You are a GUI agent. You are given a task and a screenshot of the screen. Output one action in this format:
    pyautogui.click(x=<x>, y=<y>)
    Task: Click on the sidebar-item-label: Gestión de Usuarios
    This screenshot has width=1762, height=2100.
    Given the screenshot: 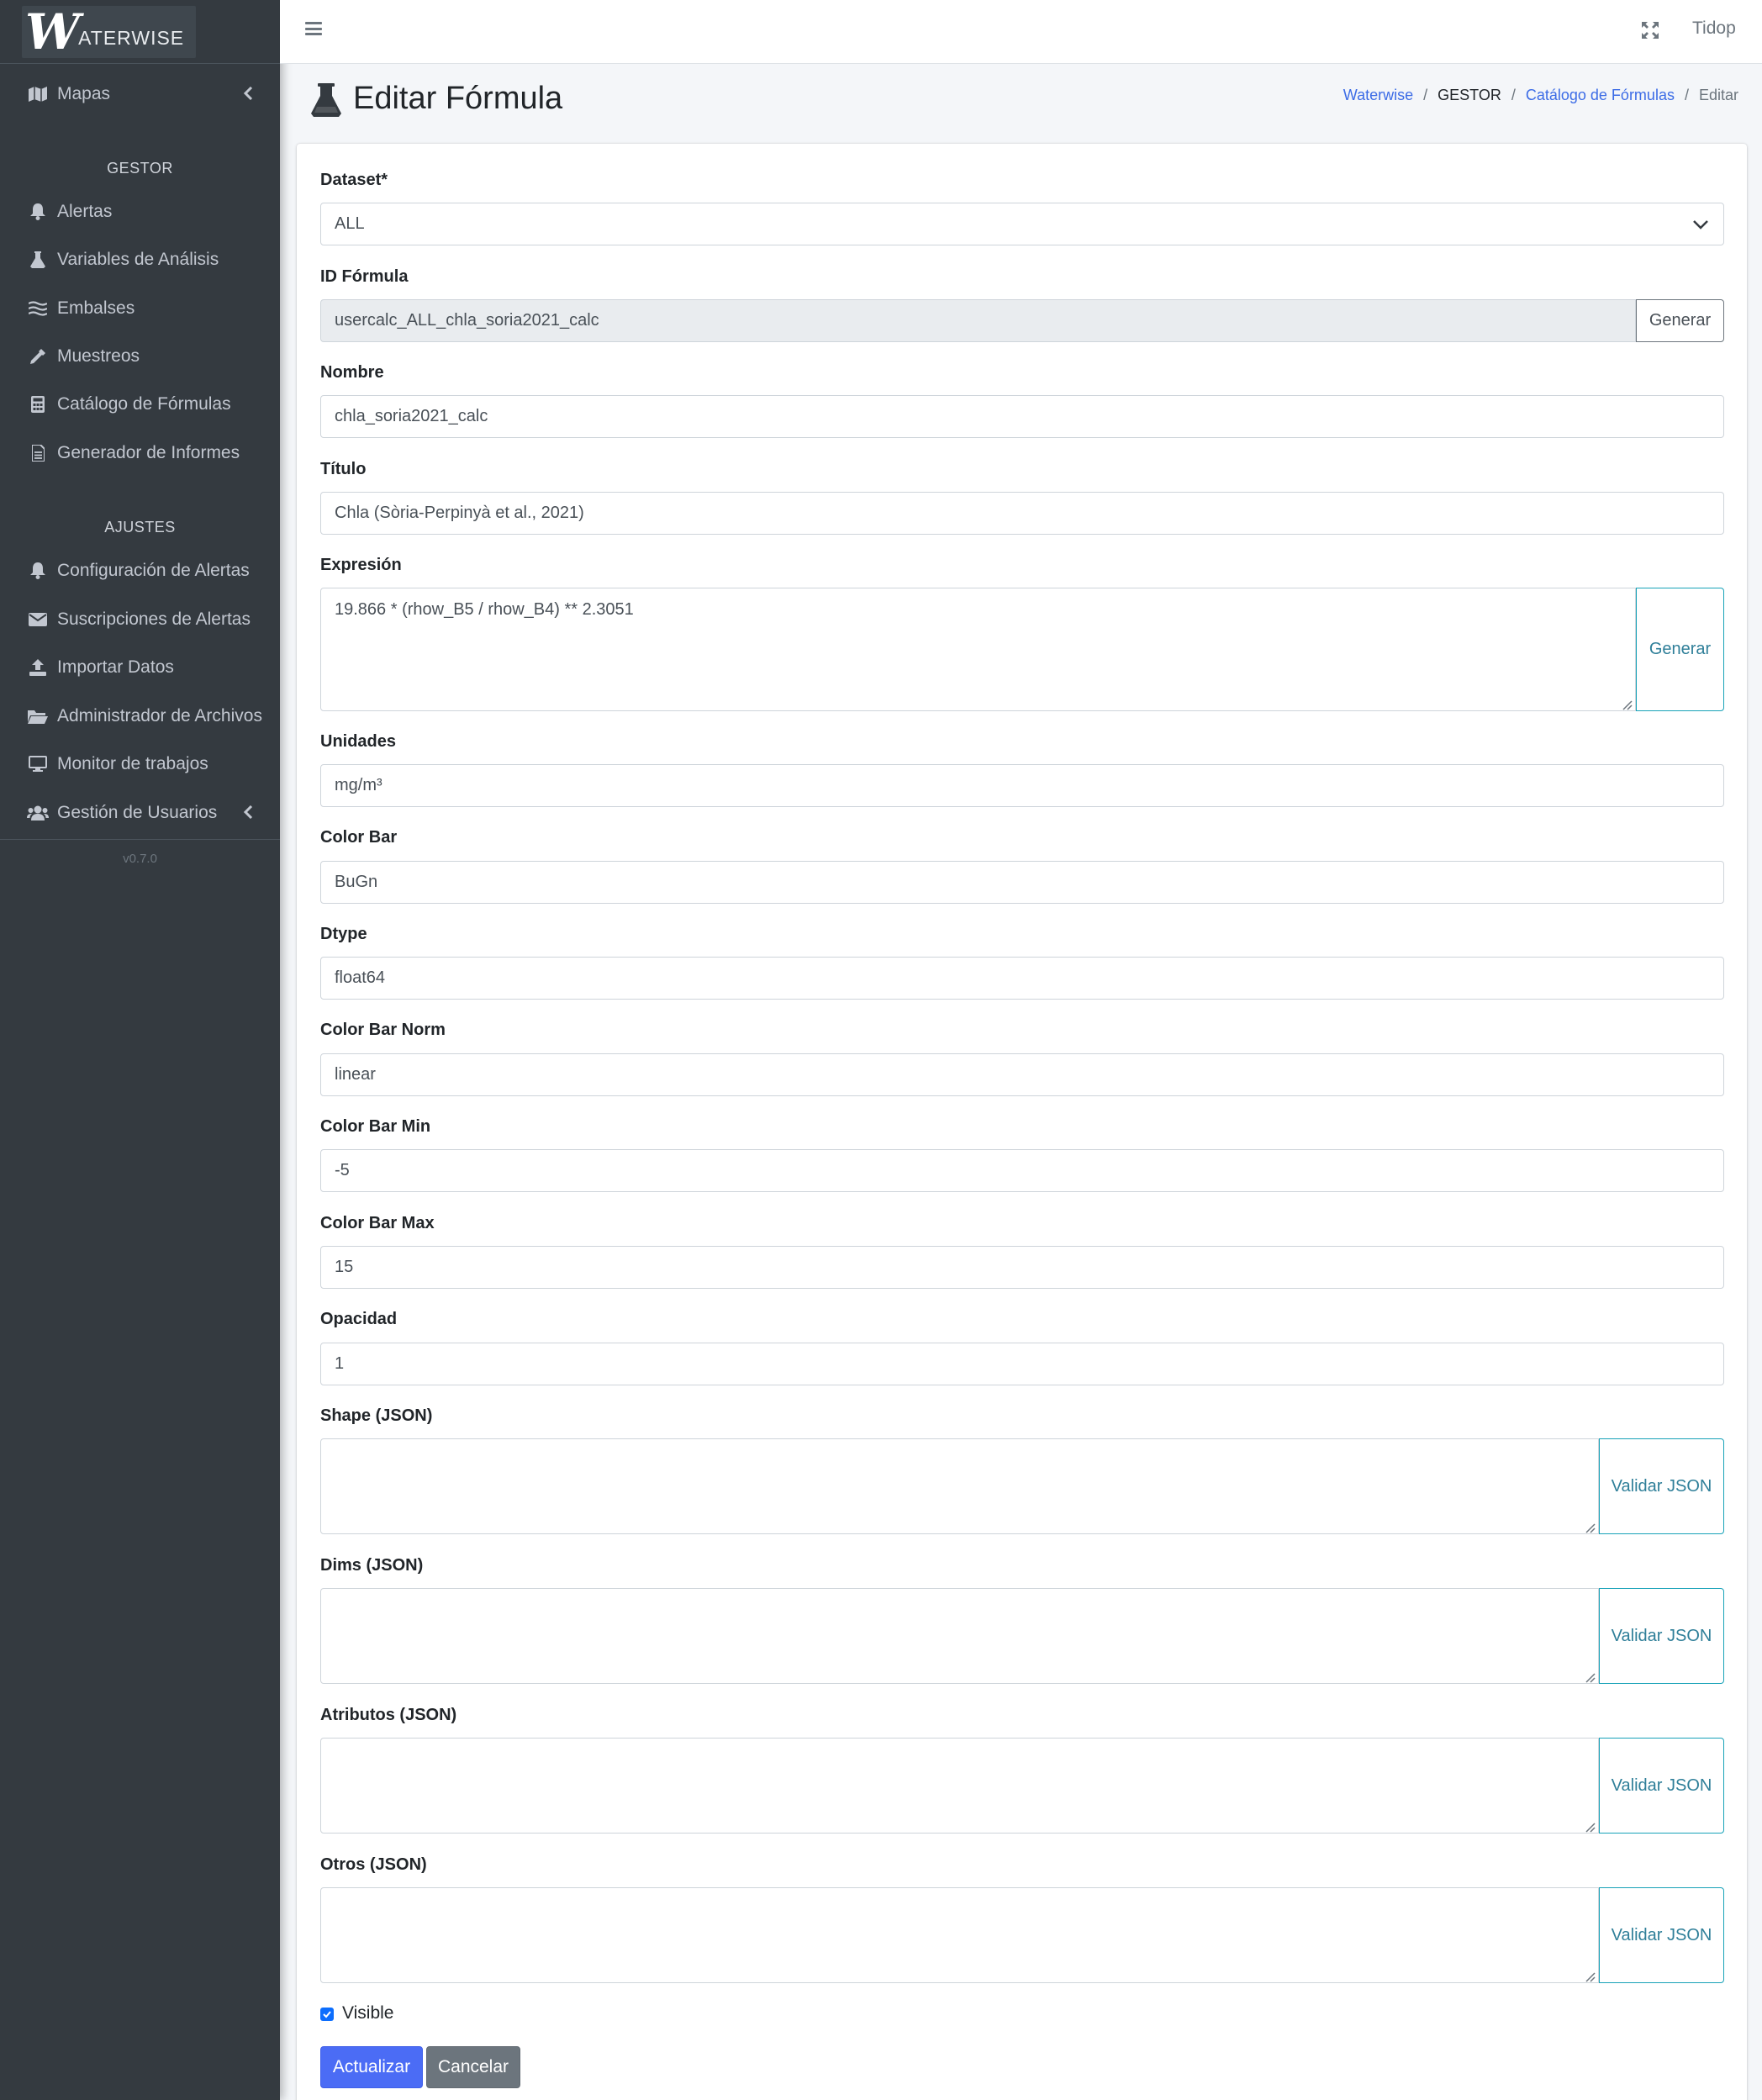 What is the action you would take?
    pyautogui.click(x=137, y=812)
    